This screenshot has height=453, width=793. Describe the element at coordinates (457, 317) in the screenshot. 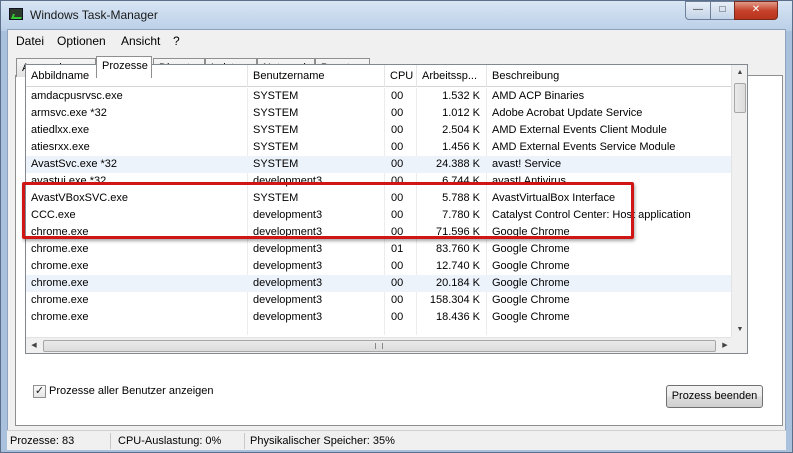

I see `cell-mem: 18.436 K` at that location.